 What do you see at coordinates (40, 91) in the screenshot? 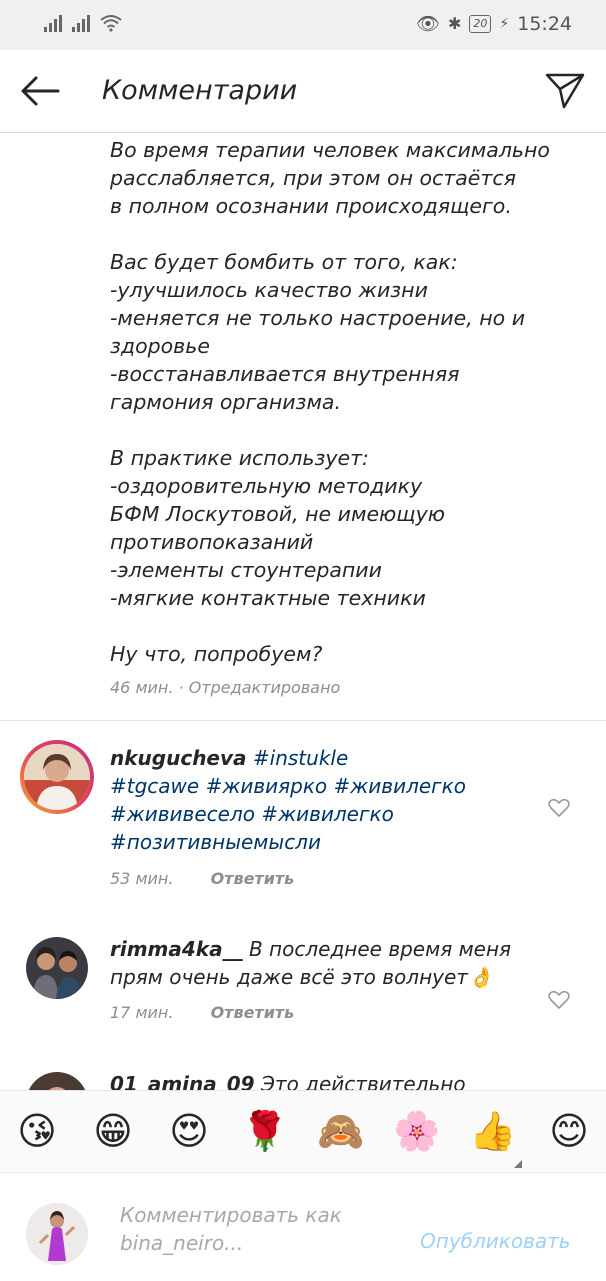
I see `back-arrow-icon` at bounding box center [40, 91].